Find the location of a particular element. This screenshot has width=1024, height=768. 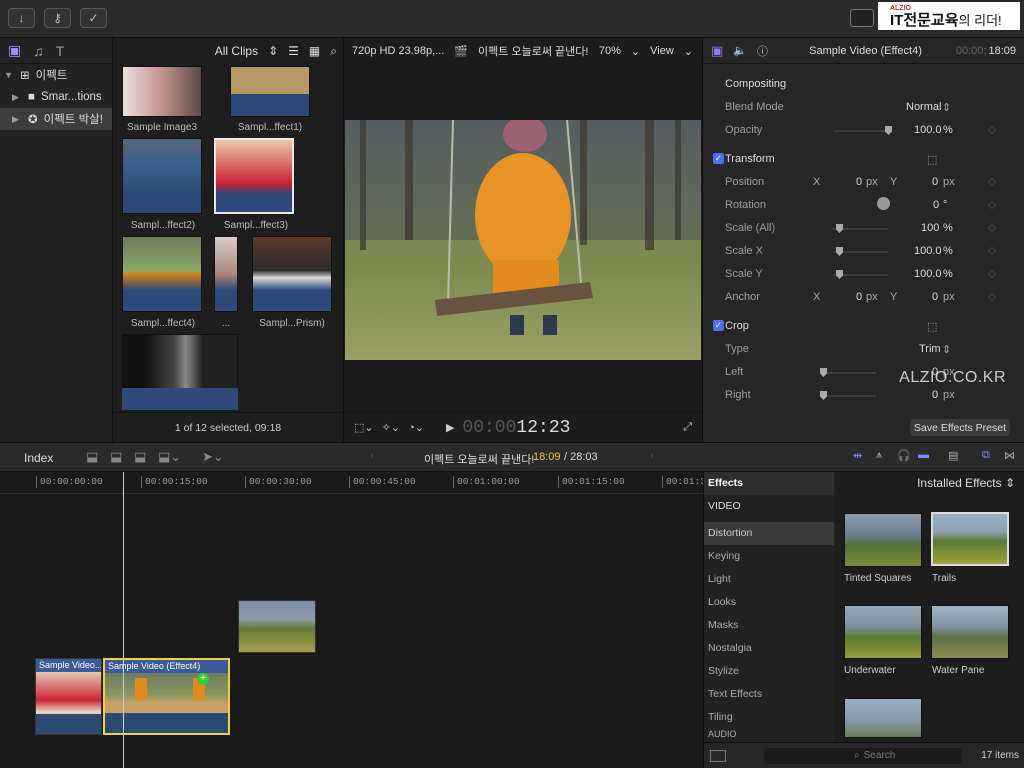

crop-right-slider-knob is located at coordinates (823, 395).